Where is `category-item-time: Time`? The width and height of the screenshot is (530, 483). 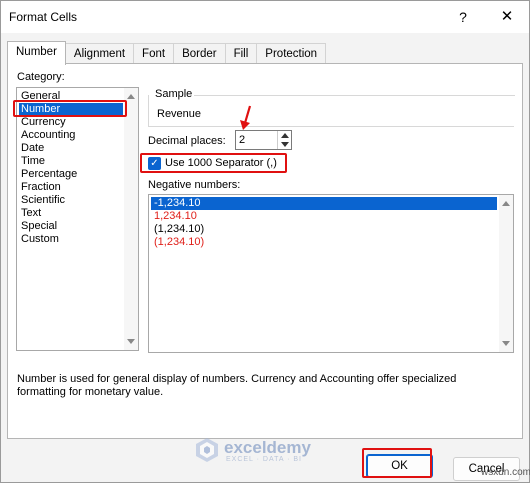
category-item-time: Time is located at coordinates (71, 161).